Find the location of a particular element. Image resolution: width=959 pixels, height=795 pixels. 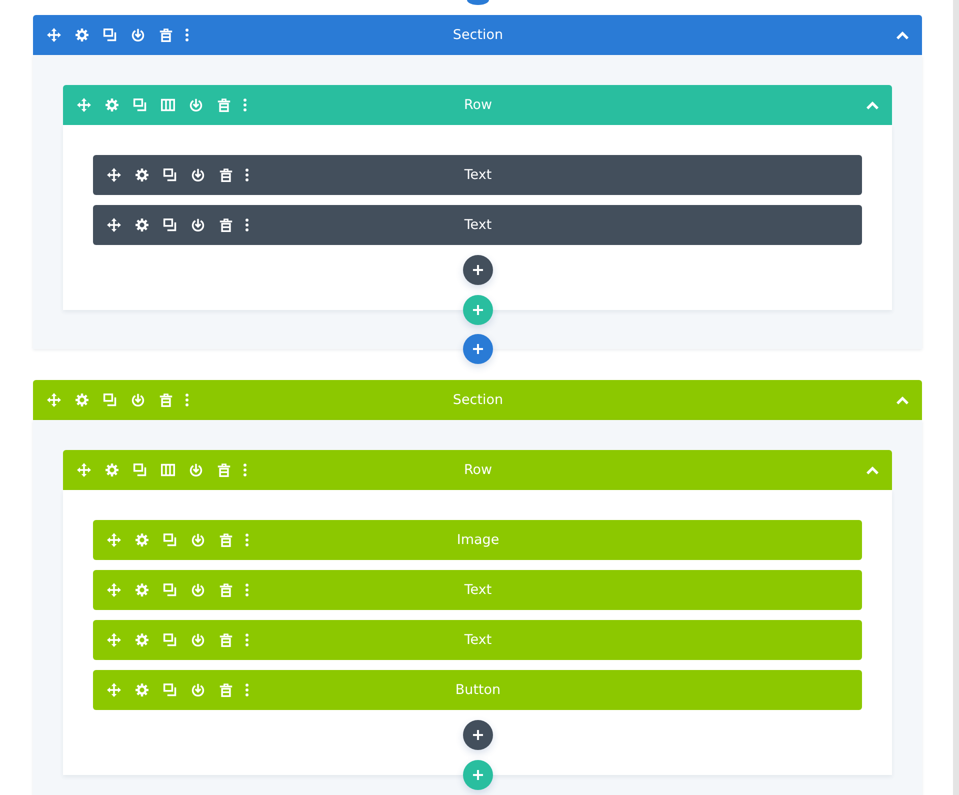

add-section-button is located at coordinates (477, 2).